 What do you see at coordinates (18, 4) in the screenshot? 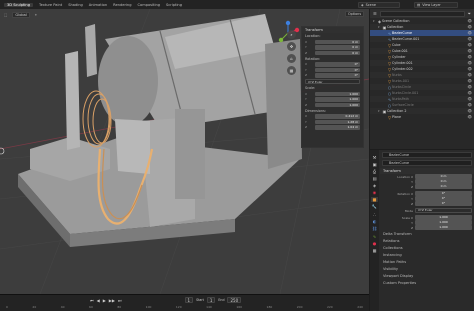
I see `workspace-tab: 3D Sculpting` at bounding box center [18, 4].